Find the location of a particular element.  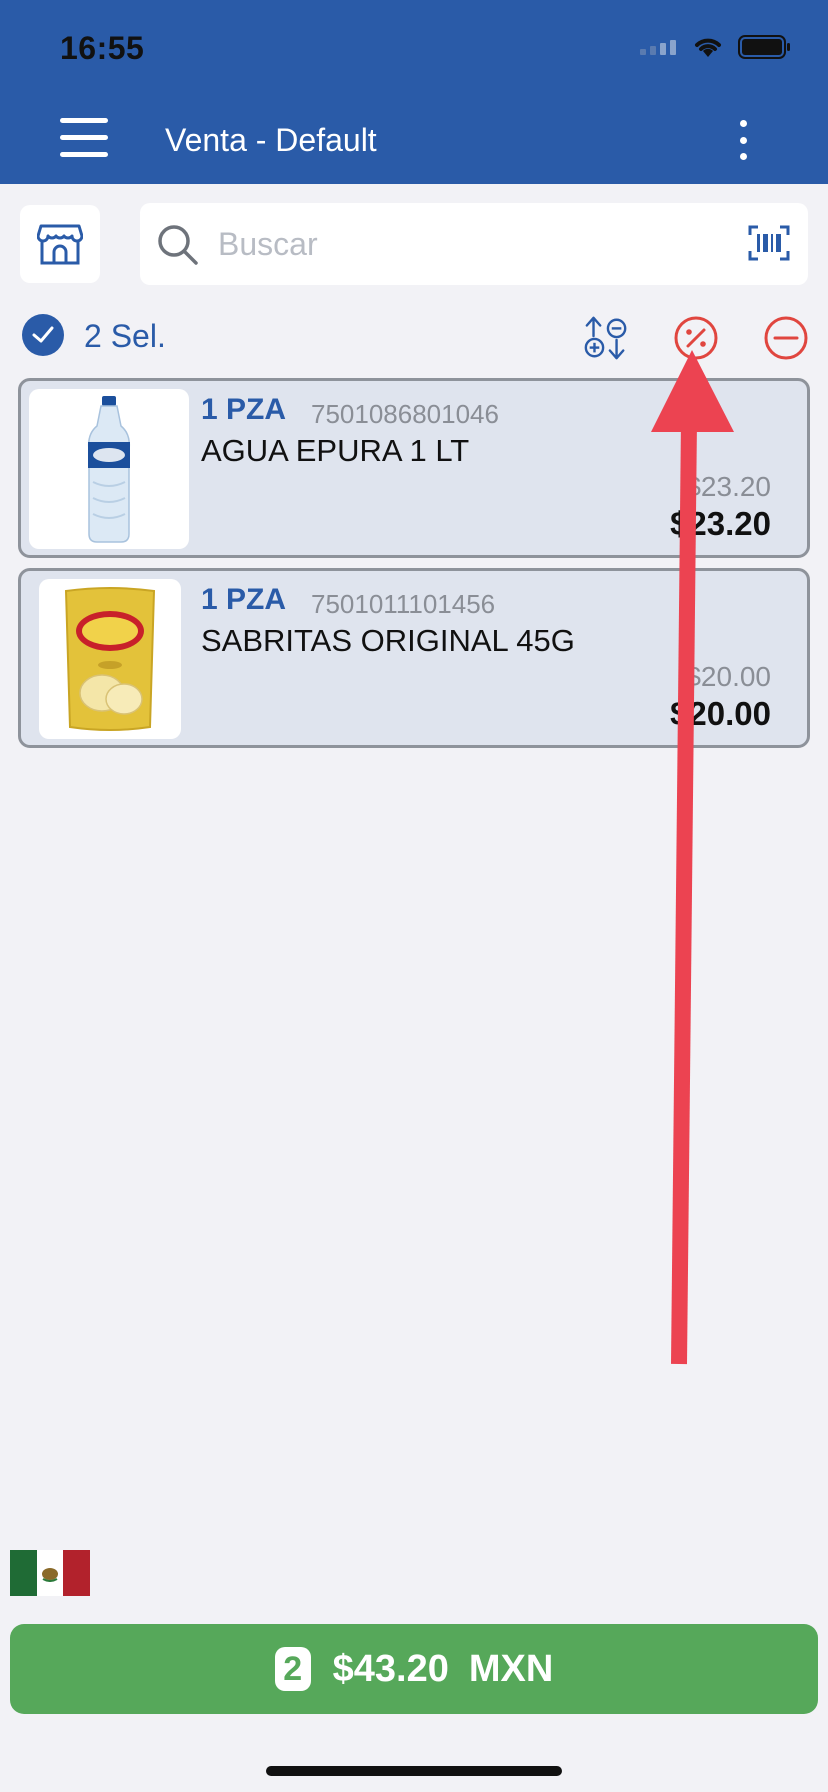

status-icons is located at coordinates (716, 47).